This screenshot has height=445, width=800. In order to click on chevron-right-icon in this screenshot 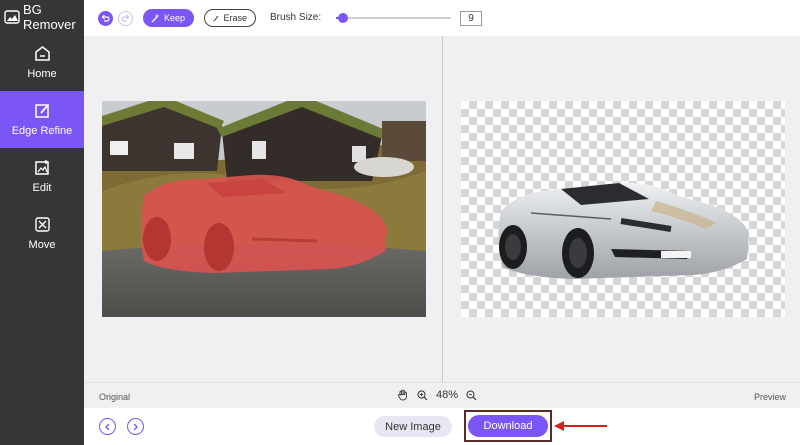, I will do `click(135, 426)`.